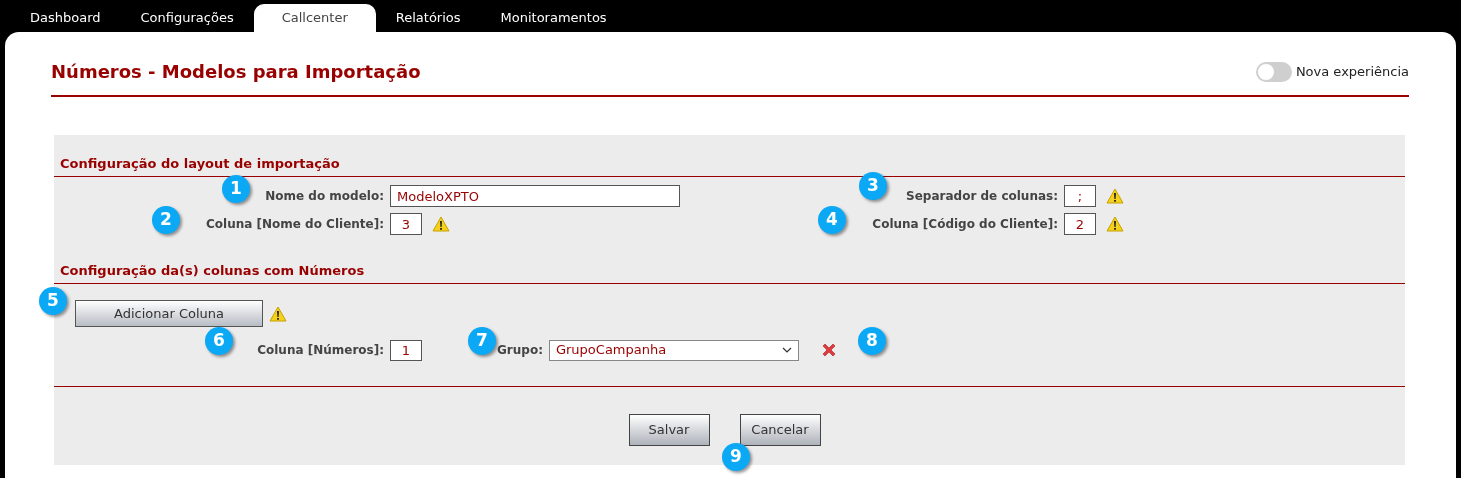 The image size is (1461, 478). What do you see at coordinates (1273, 71) in the screenshot?
I see `toggle-switch` at bounding box center [1273, 71].